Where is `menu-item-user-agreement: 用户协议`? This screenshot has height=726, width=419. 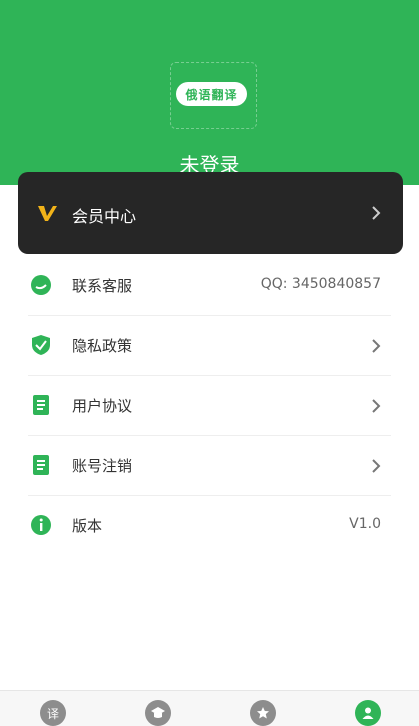
menu-item-user-agreement: 用户协议 is located at coordinates (209, 406).